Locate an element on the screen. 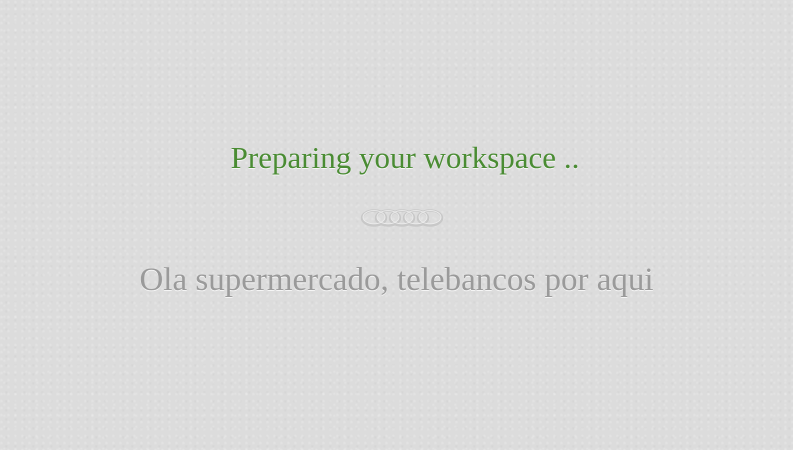 This screenshot has height=450, width=793. loading-message: Ola supermercado, telebancos por aqui is located at coordinates (396, 280).